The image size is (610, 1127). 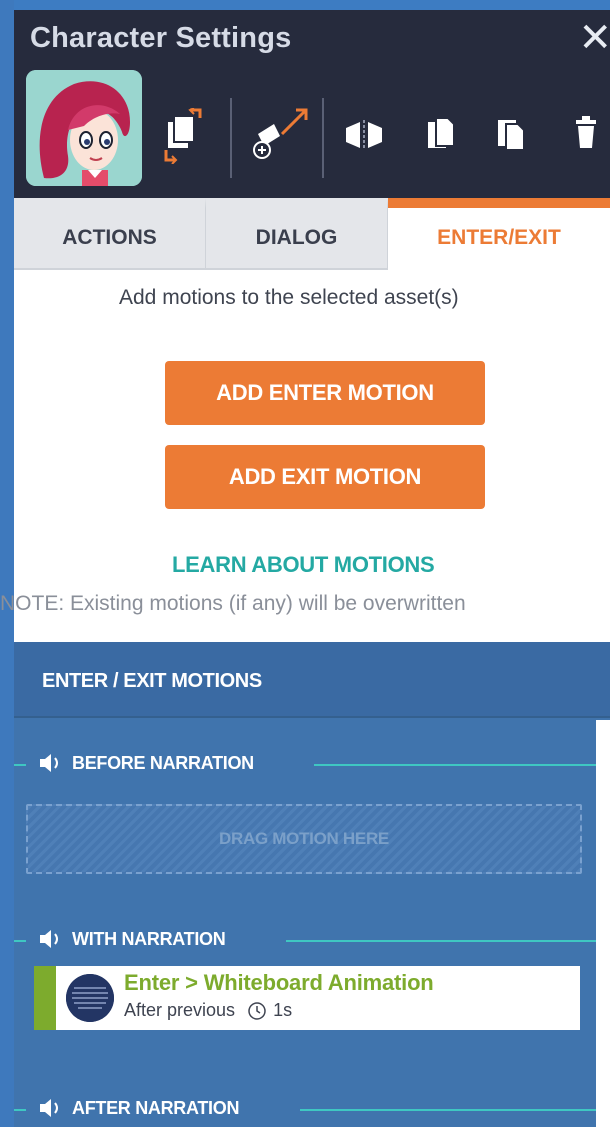 I want to click on character-avatar, so click(x=84, y=128).